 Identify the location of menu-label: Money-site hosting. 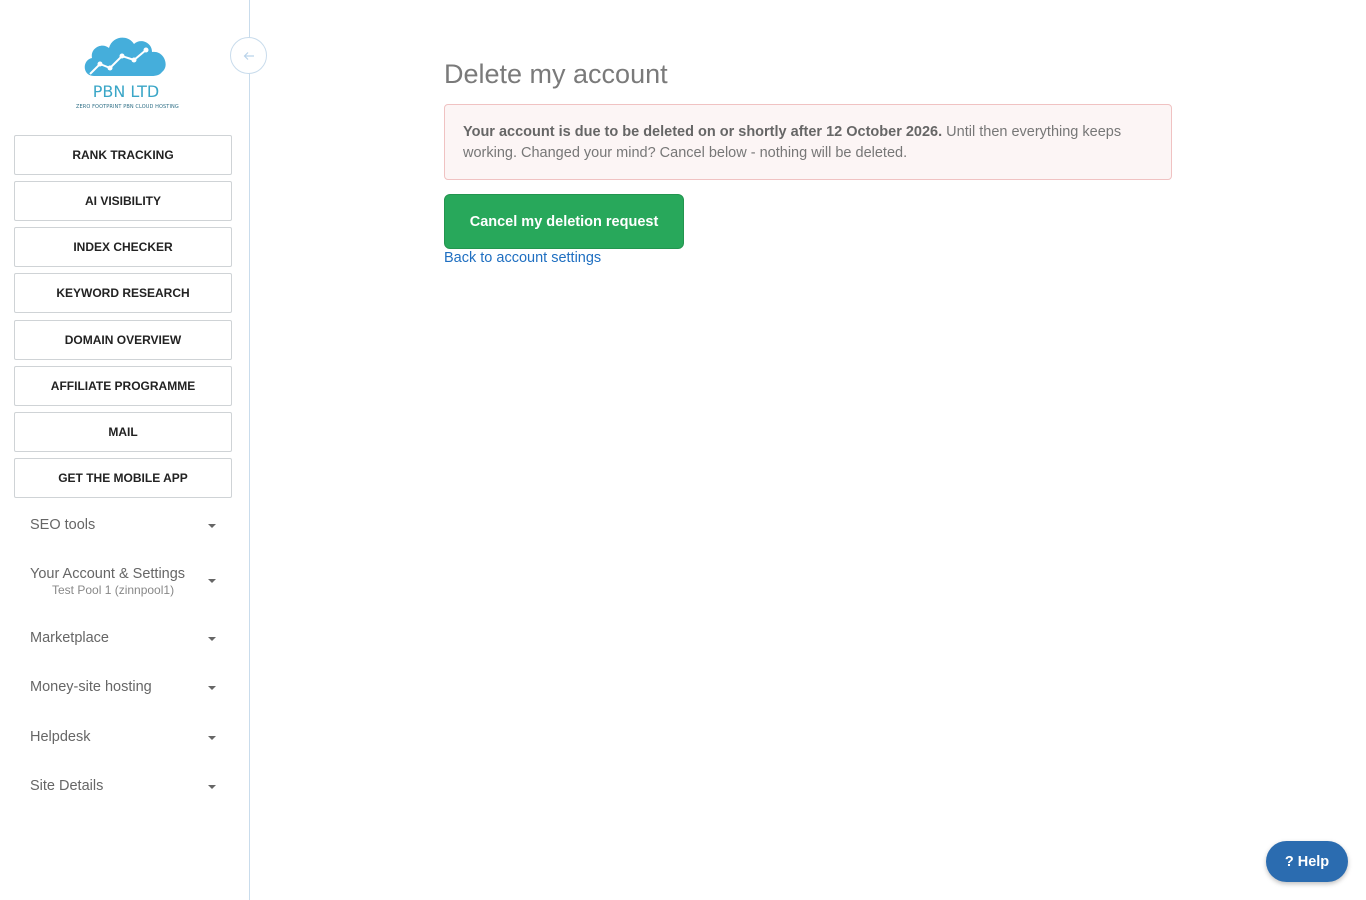
(91, 687).